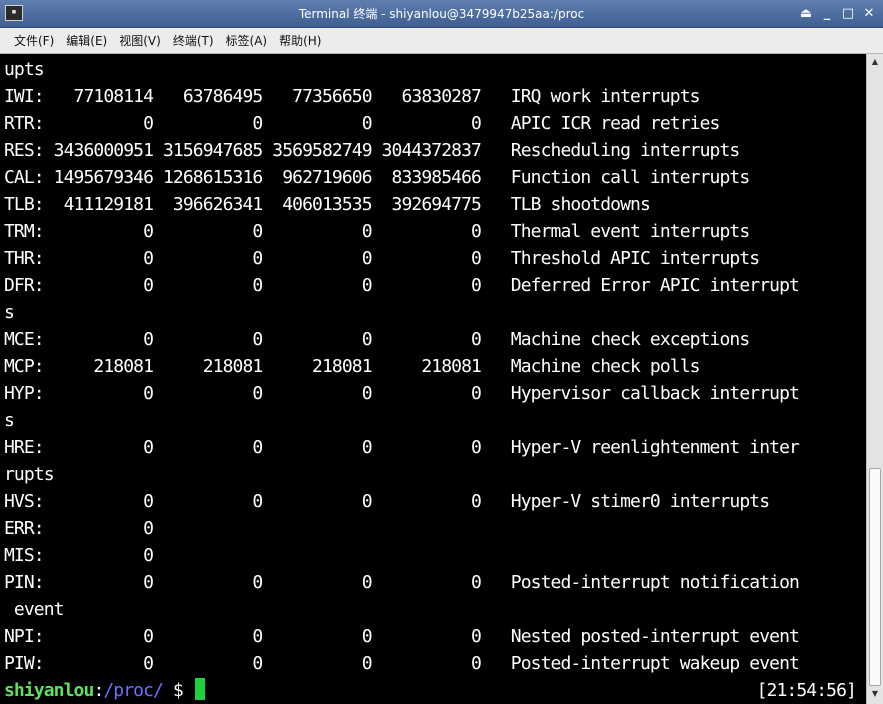 This screenshot has width=883, height=704. Describe the element at coordinates (29, 474) in the screenshot. I see `output-line: rupts` at that location.